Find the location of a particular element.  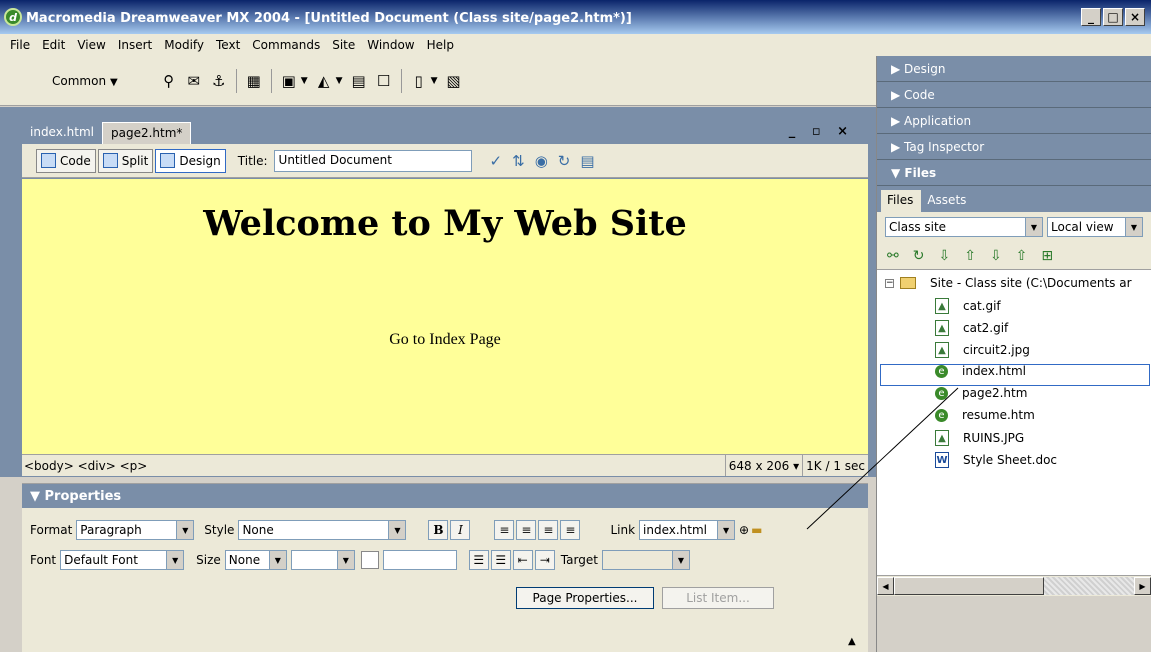

menu-text: Text is located at coordinates (228, 45).